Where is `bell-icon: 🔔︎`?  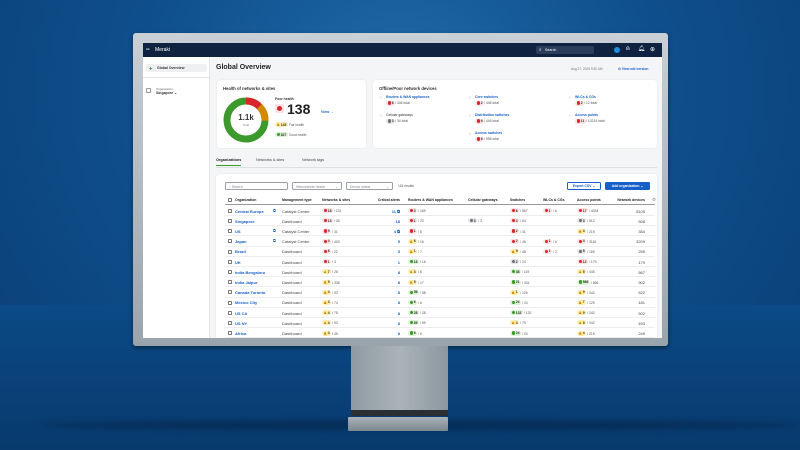 bell-icon: 🔔︎ is located at coordinates (641, 49).